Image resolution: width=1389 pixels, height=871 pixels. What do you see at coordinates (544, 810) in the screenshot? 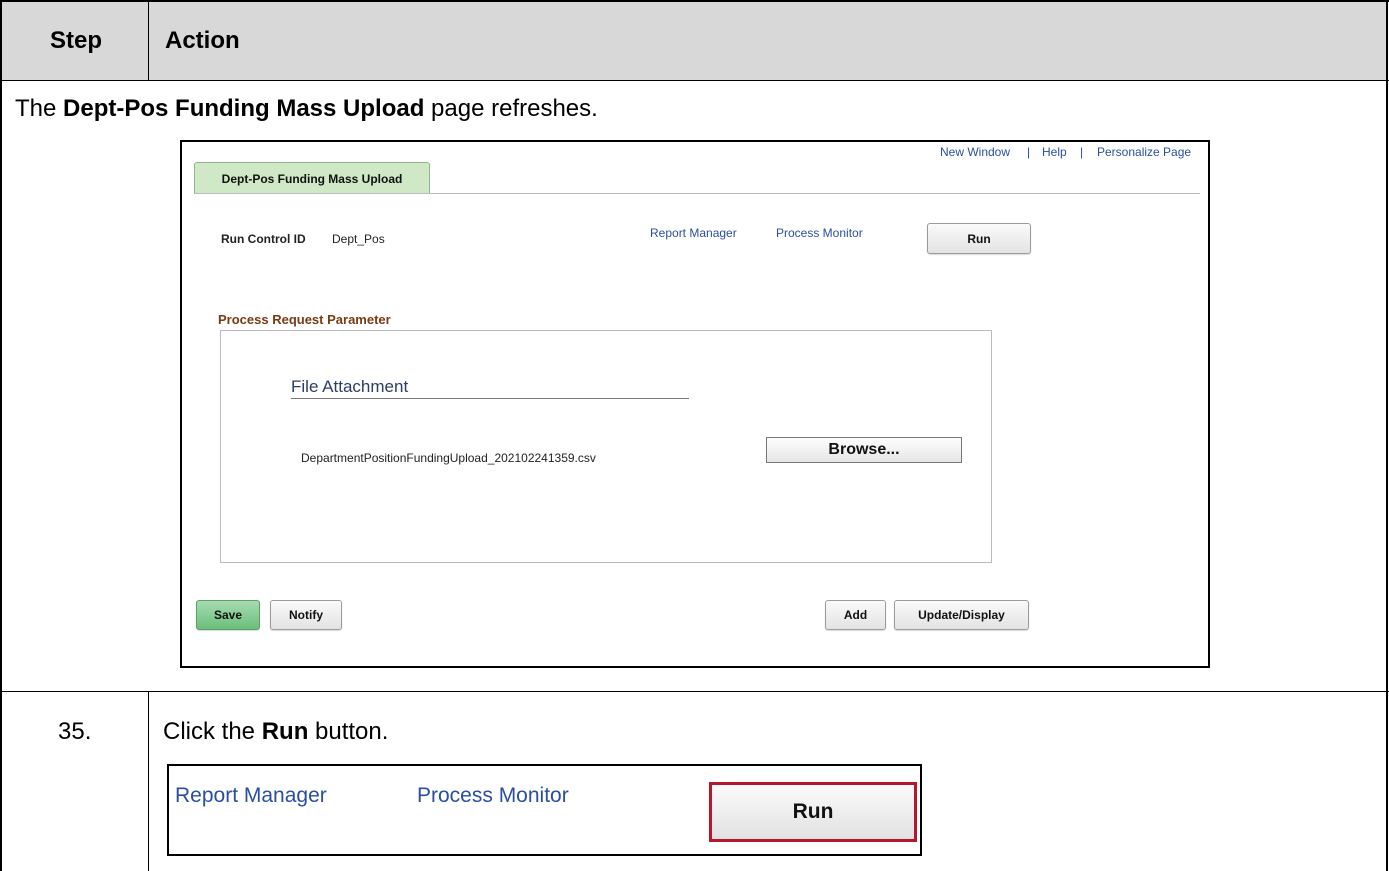
I see `zoom-screenshot: Report Manager Process Monitor Run` at bounding box center [544, 810].